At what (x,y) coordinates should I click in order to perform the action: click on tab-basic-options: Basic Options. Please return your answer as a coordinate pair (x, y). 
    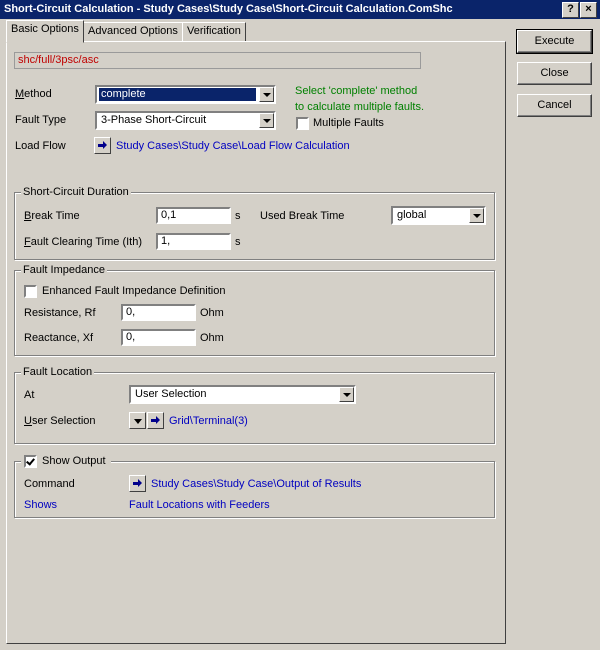
    Looking at the image, I should click on (45, 31).